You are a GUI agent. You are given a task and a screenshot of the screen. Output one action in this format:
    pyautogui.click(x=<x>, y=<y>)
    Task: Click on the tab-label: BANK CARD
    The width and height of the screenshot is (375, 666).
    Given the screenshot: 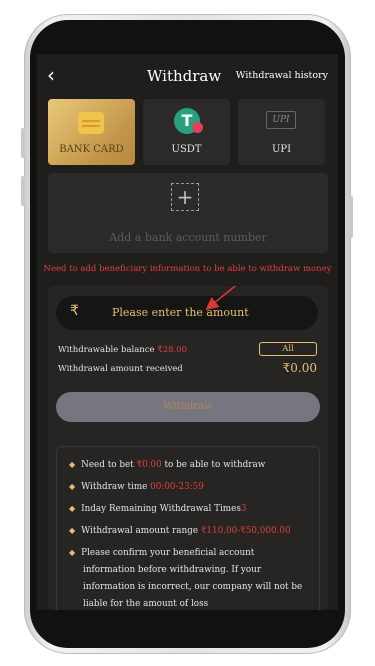 What is the action you would take?
    pyautogui.click(x=91, y=149)
    